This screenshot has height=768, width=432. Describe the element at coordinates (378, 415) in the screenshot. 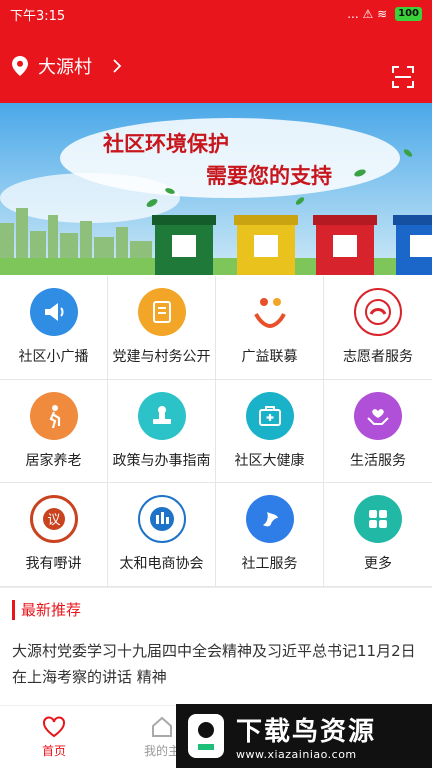

I see `heart-hands-icon` at that location.